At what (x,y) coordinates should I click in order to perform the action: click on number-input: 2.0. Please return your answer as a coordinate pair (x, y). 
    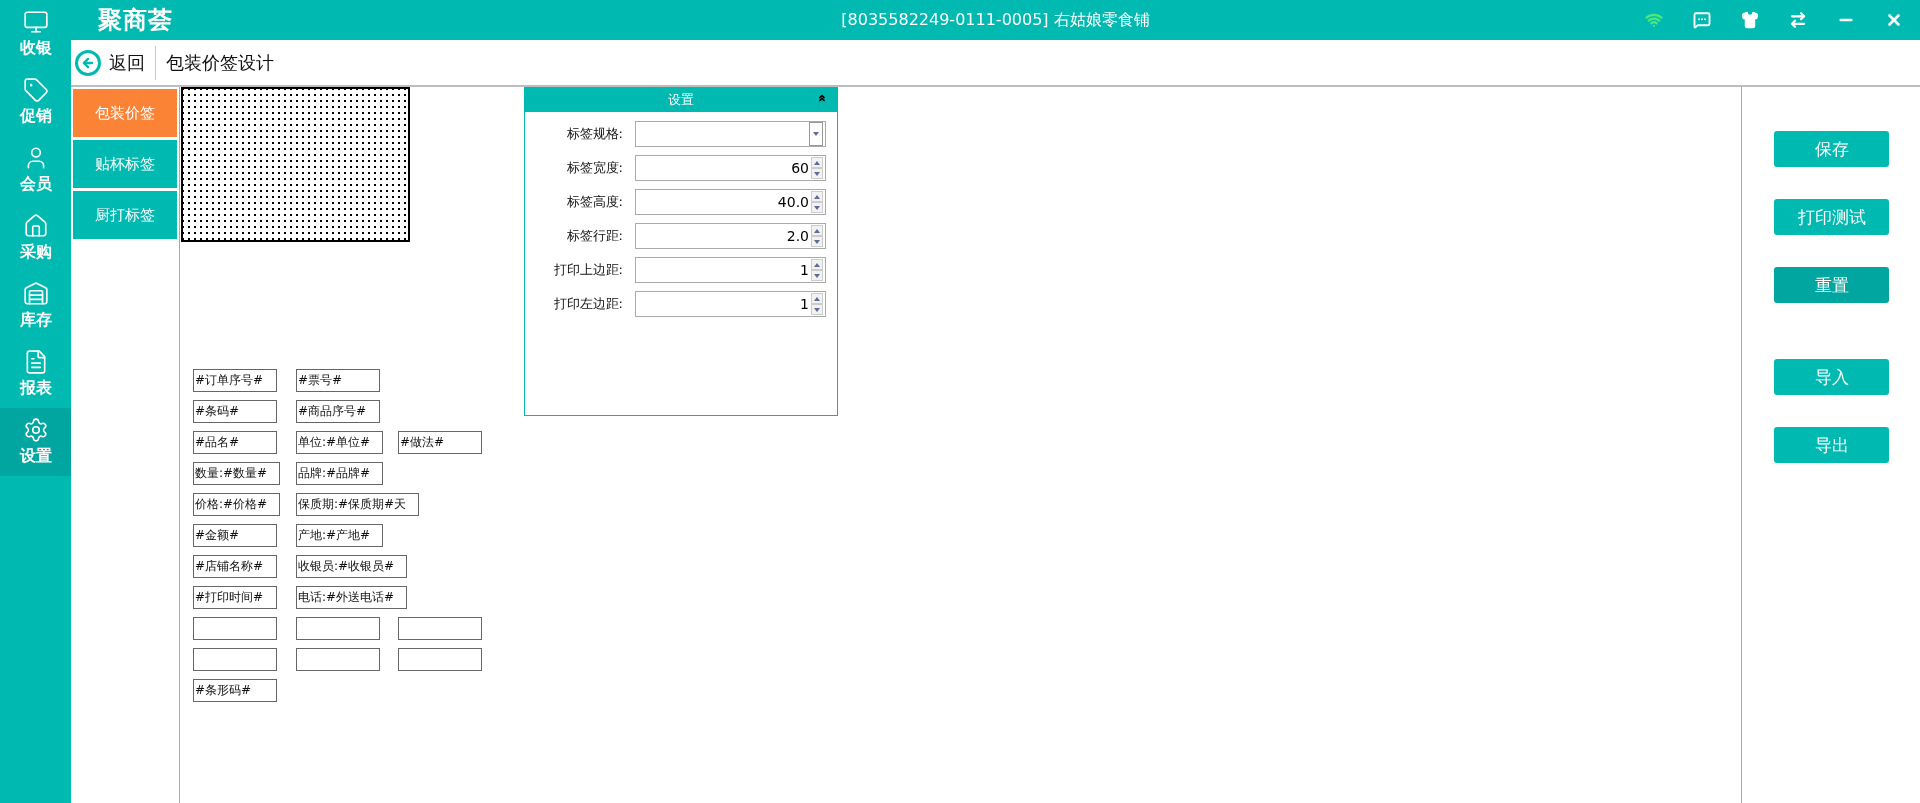
    Looking at the image, I should click on (730, 236).